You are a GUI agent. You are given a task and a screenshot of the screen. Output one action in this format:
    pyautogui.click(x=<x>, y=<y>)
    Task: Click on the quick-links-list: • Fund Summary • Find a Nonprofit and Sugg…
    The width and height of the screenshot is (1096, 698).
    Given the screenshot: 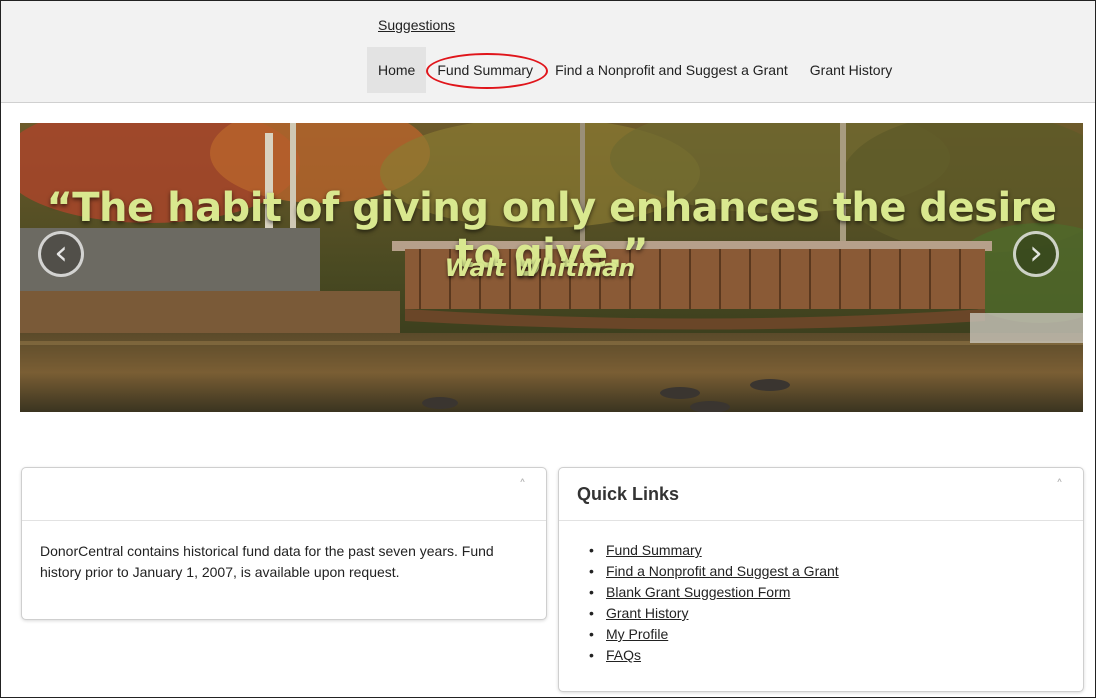 What is the action you would take?
    pyautogui.click(x=713, y=603)
    